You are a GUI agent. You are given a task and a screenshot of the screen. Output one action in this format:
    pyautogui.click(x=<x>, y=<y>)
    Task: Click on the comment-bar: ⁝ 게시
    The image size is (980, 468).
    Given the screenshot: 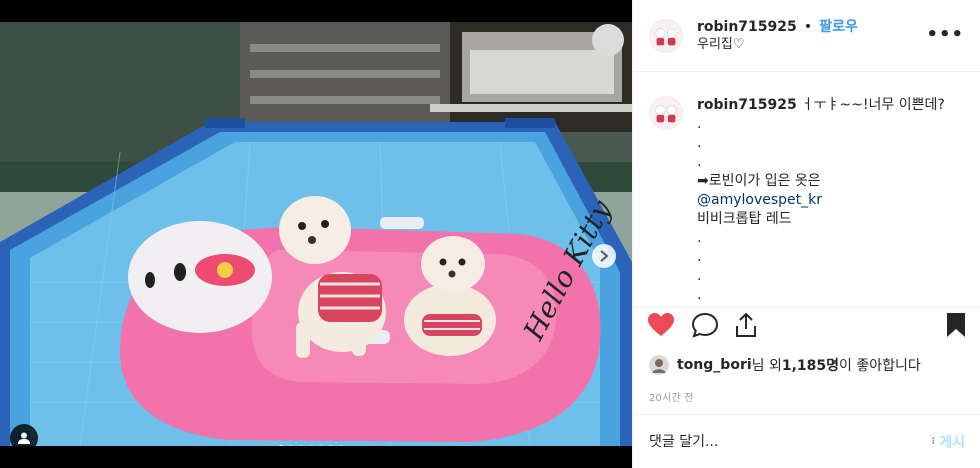 What is the action you would take?
    pyautogui.click(x=806, y=441)
    